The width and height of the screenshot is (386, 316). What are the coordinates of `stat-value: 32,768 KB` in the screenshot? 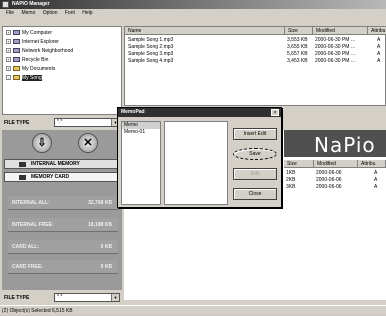 It's located at (100, 203).